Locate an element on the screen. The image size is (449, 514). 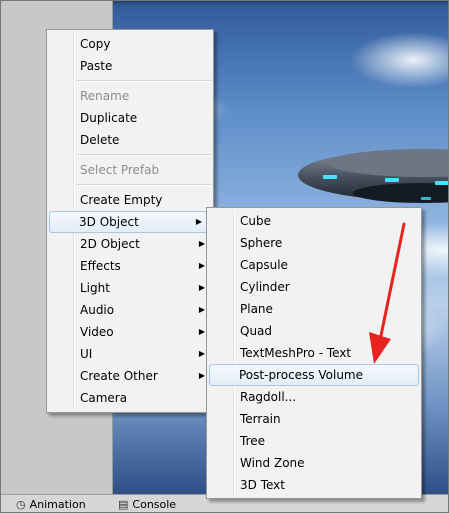
menu-item-select-prefab: Select Prefab is located at coordinates (120, 170).